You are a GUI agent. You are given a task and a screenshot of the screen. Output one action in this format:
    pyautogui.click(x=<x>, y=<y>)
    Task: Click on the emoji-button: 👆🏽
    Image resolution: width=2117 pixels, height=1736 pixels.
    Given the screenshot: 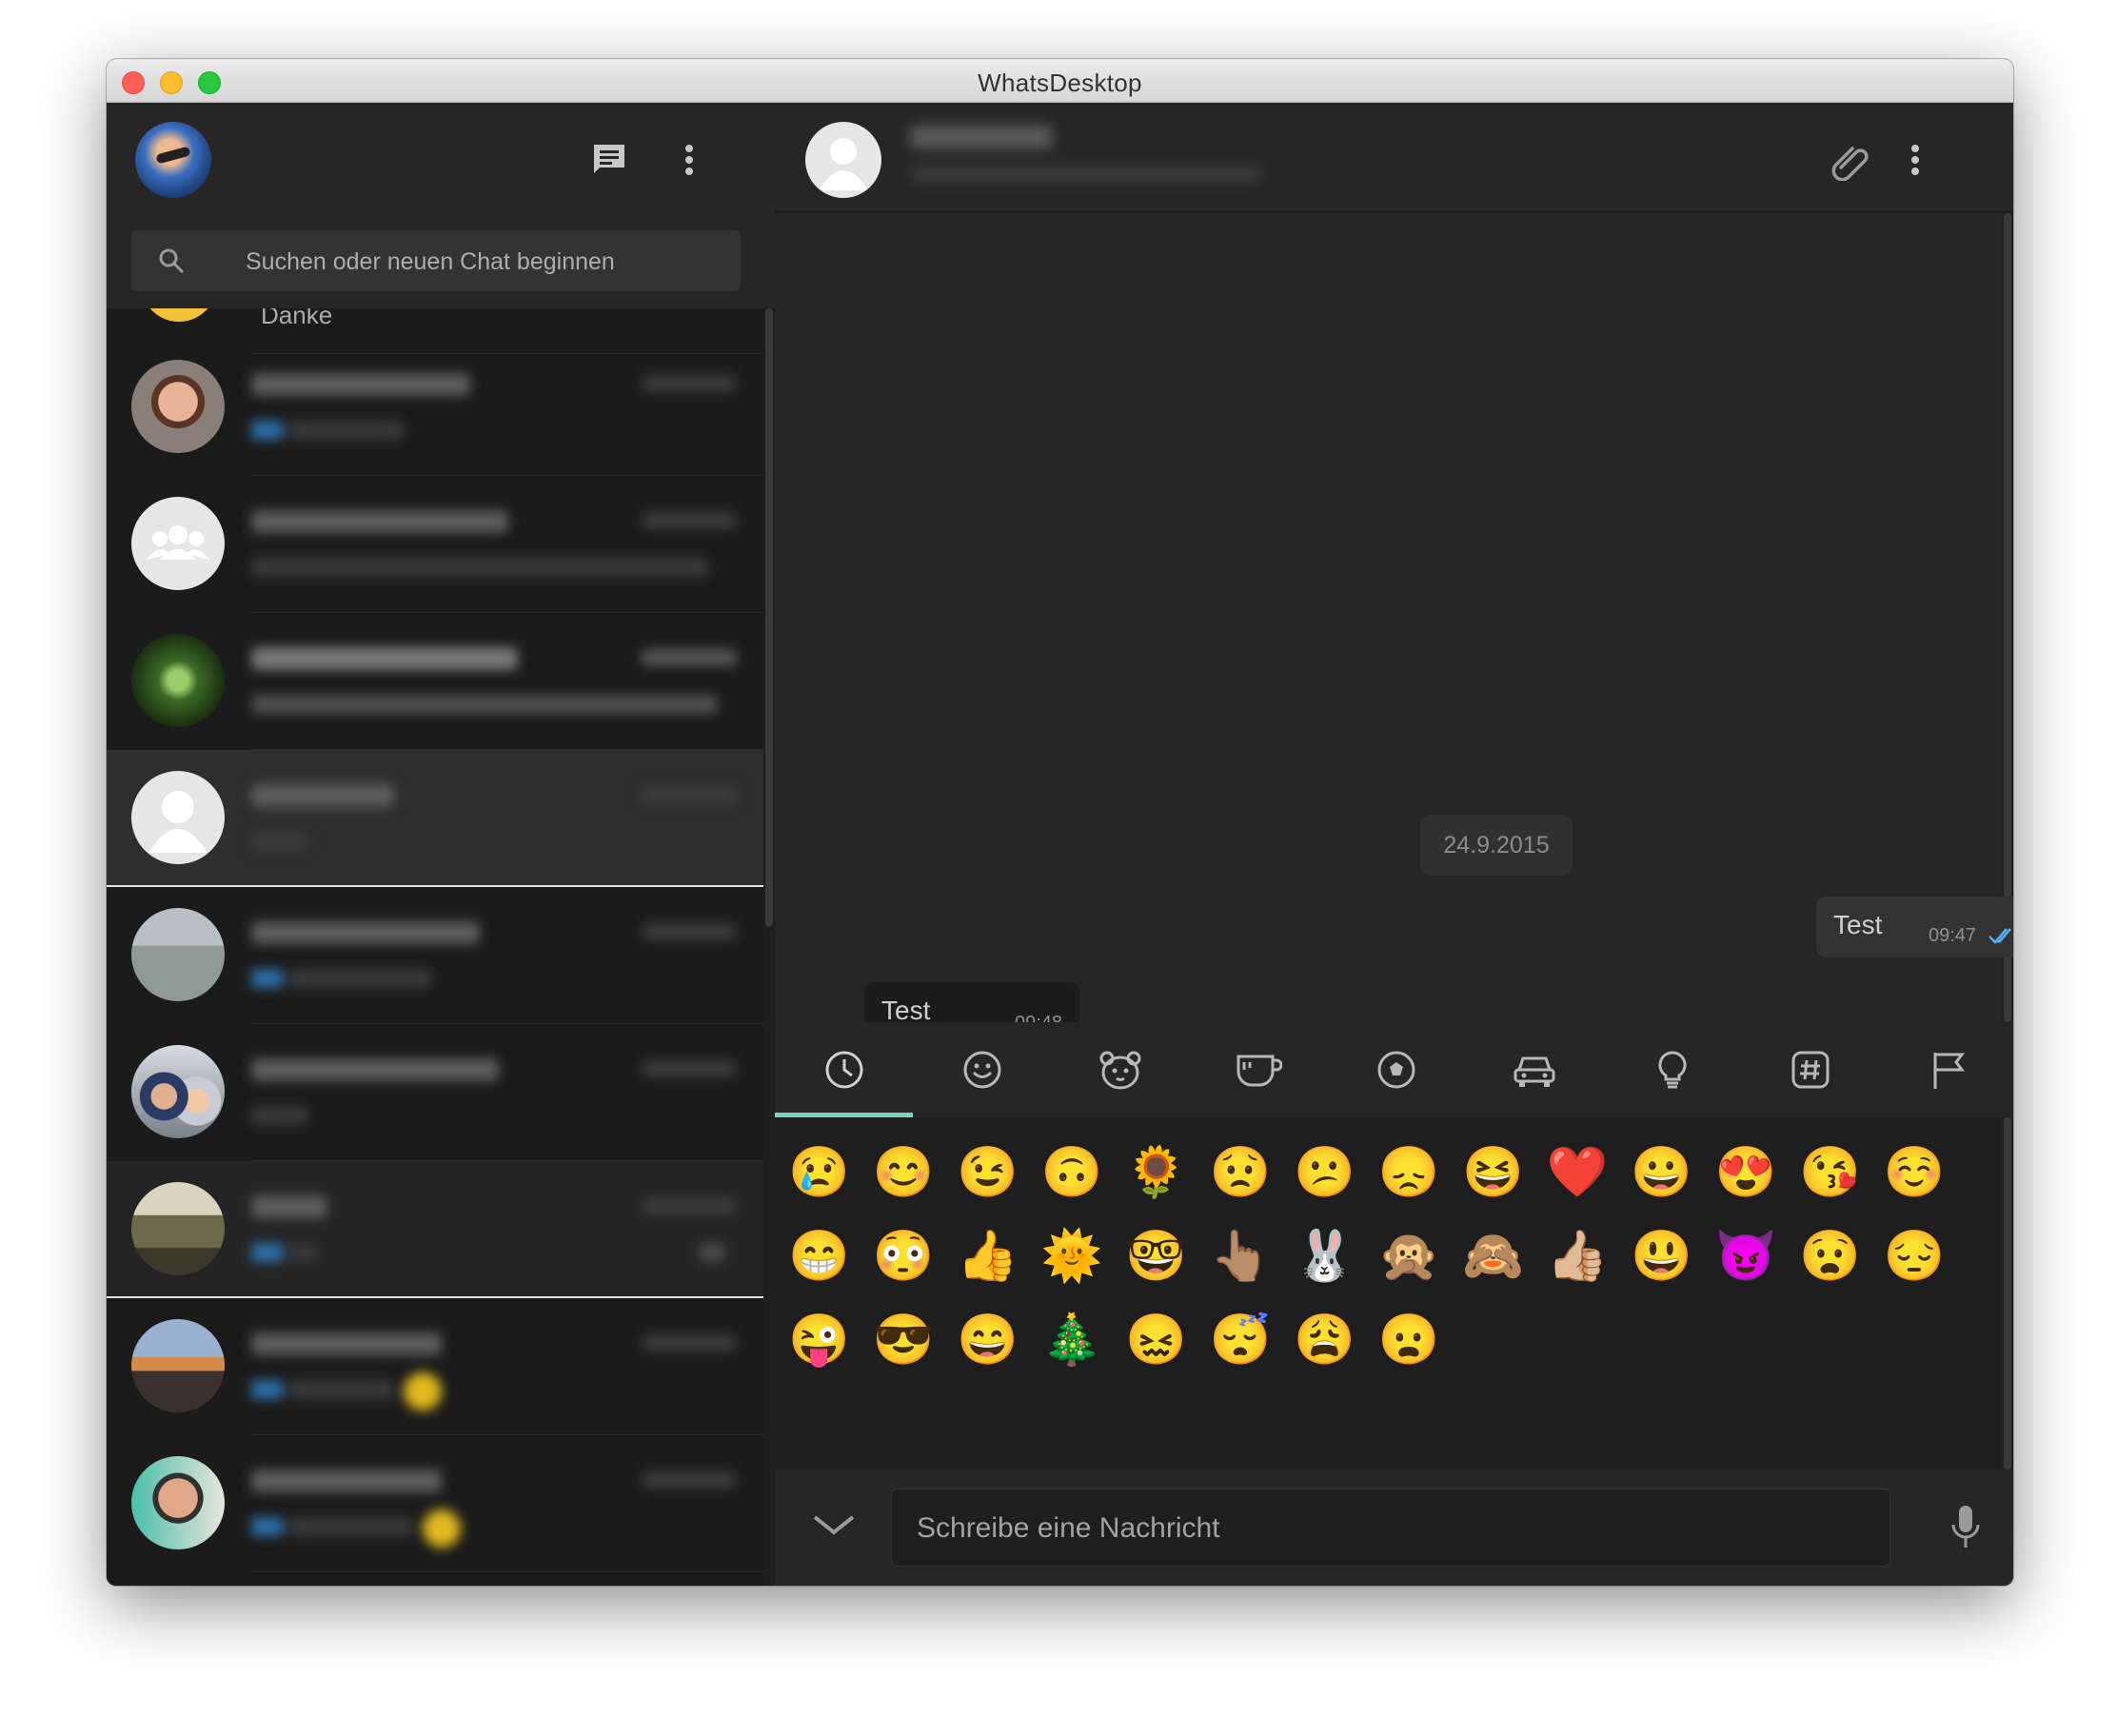 What is the action you would take?
    pyautogui.click(x=1241, y=1256)
    